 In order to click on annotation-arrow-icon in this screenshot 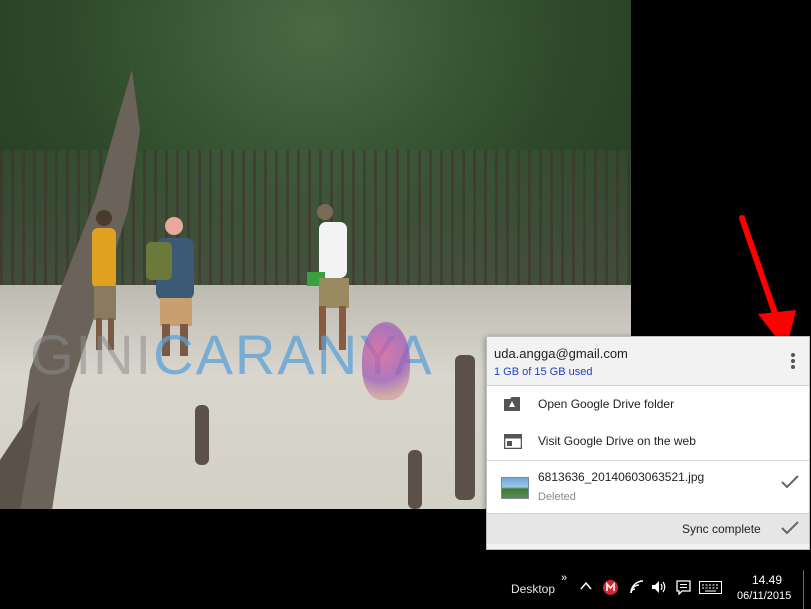, I will do `click(767, 282)`.